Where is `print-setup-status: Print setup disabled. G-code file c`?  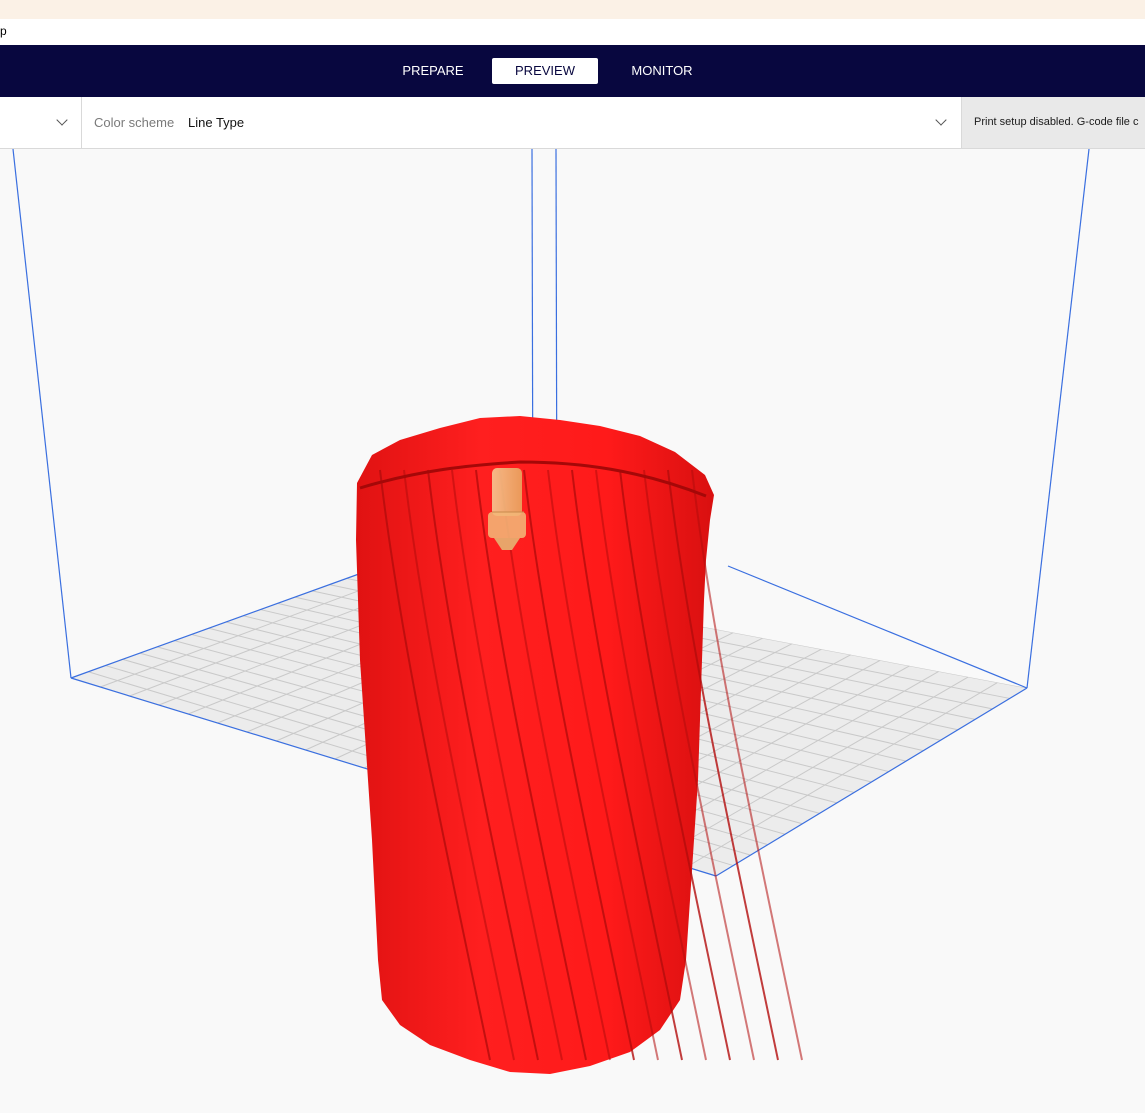
print-setup-status: Print setup disabled. G-code file c is located at coordinates (1056, 122).